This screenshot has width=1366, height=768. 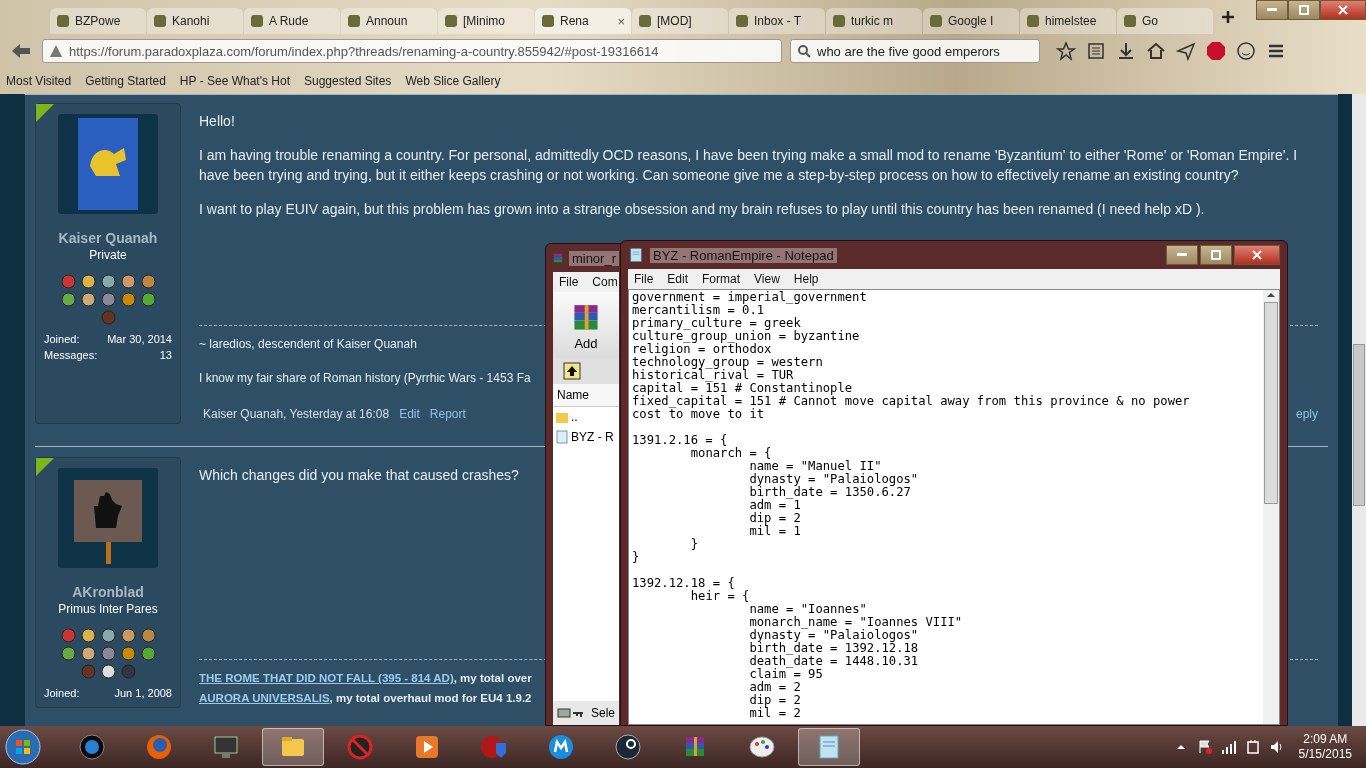 What do you see at coordinates (264, 698) in the screenshot?
I see `signature-link: AURORA UNIVERSALIS` at bounding box center [264, 698].